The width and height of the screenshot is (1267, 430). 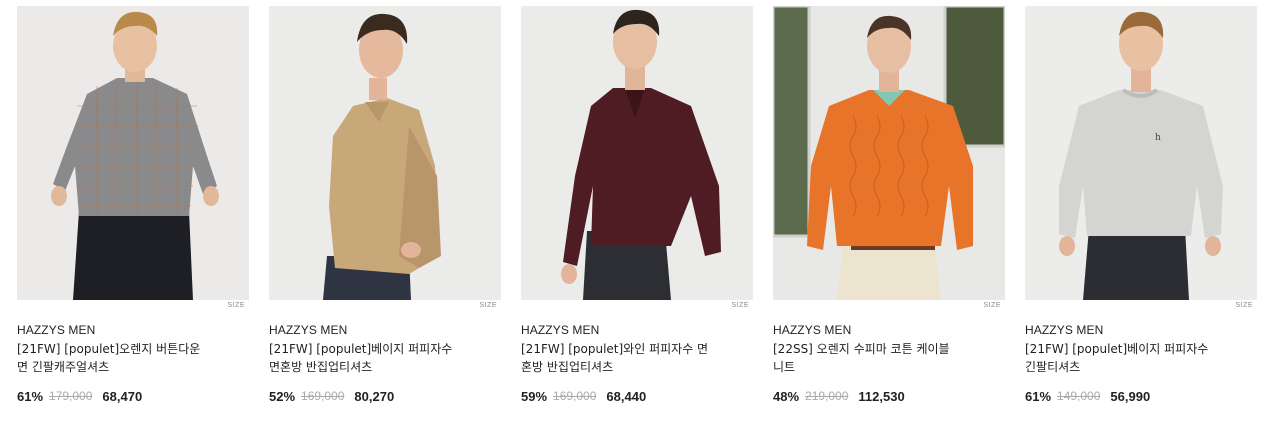 I want to click on product-name: [21FW] [populet]와인 퍼피자수 면 혼방 반집업티셔츠, so click(x=628, y=358).